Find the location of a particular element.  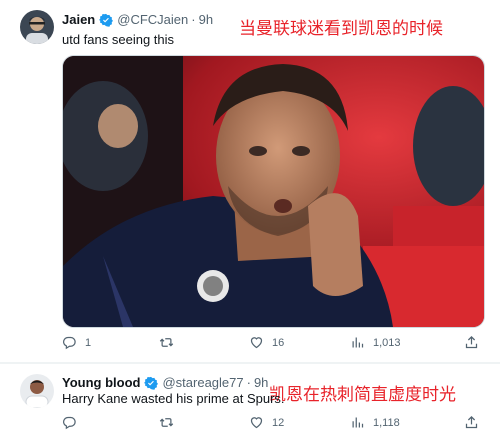

views-button: 1,118 is located at coordinates (375, 422).